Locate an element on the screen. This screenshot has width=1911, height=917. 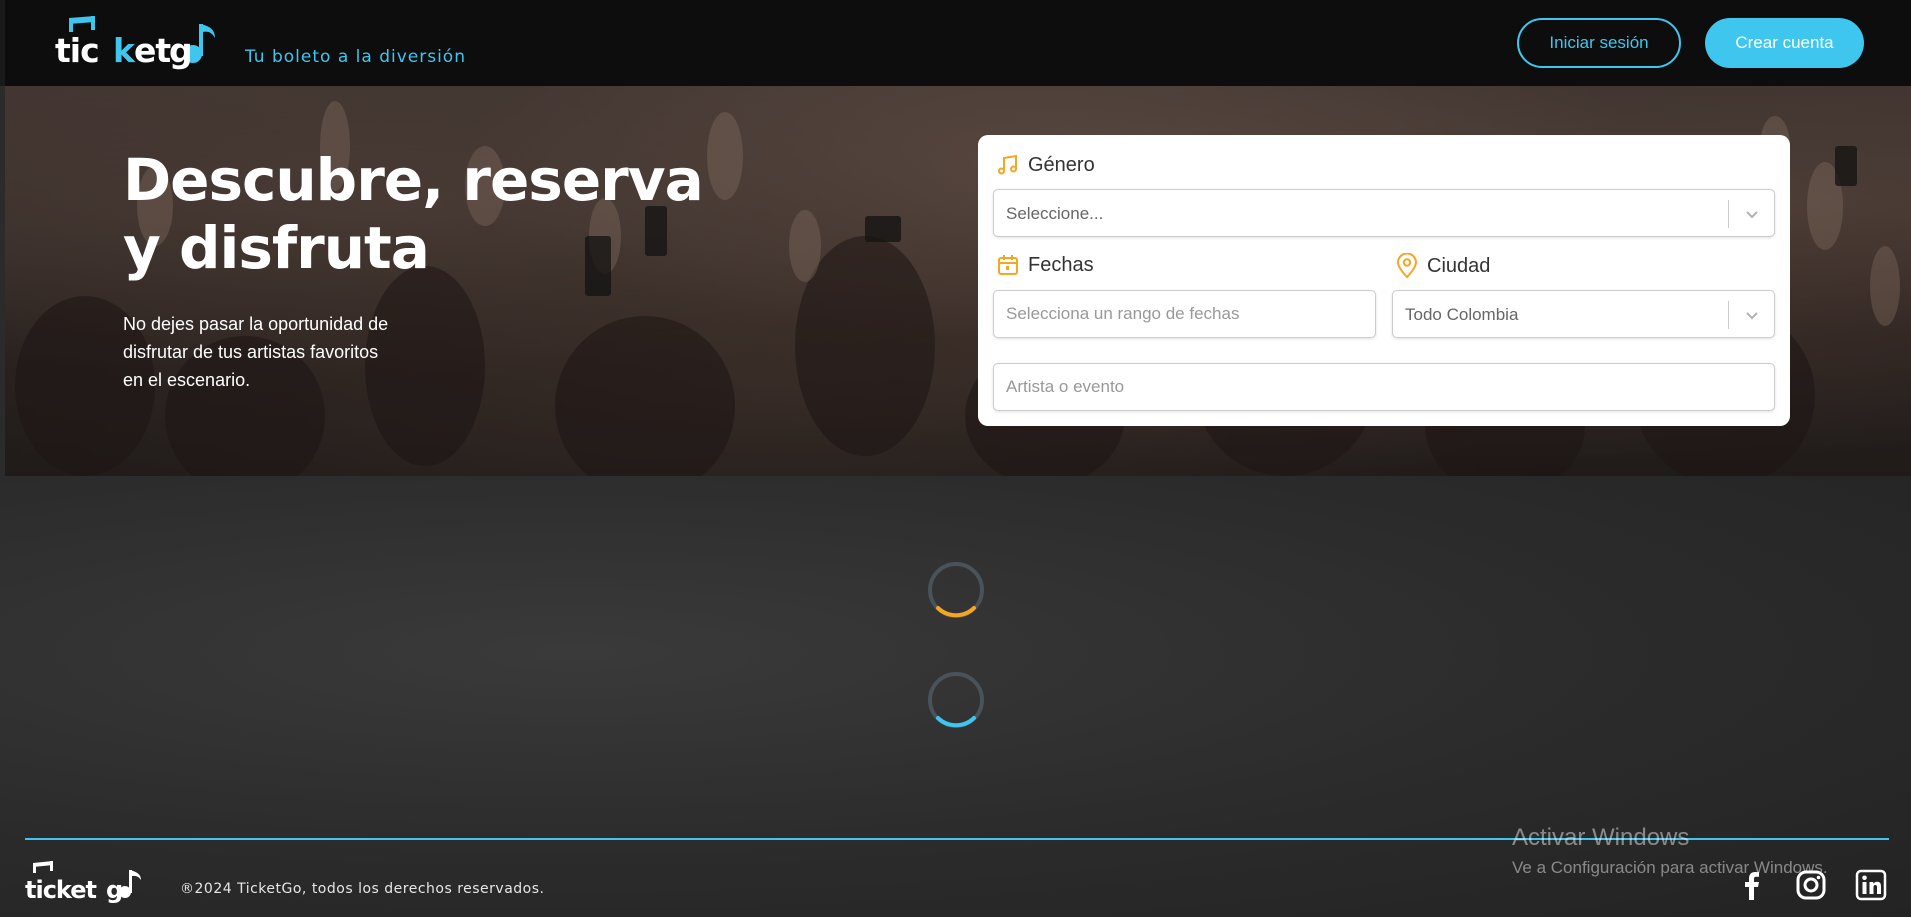
facebook-icon is located at coordinates (1752, 885).